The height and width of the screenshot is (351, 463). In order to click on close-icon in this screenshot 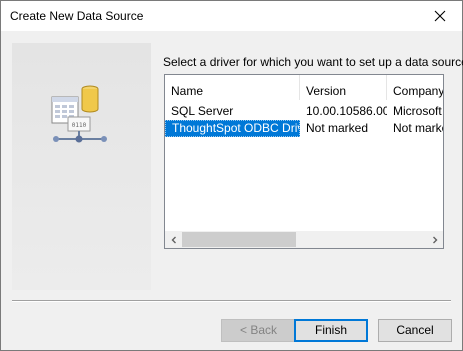, I will do `click(440, 16)`.